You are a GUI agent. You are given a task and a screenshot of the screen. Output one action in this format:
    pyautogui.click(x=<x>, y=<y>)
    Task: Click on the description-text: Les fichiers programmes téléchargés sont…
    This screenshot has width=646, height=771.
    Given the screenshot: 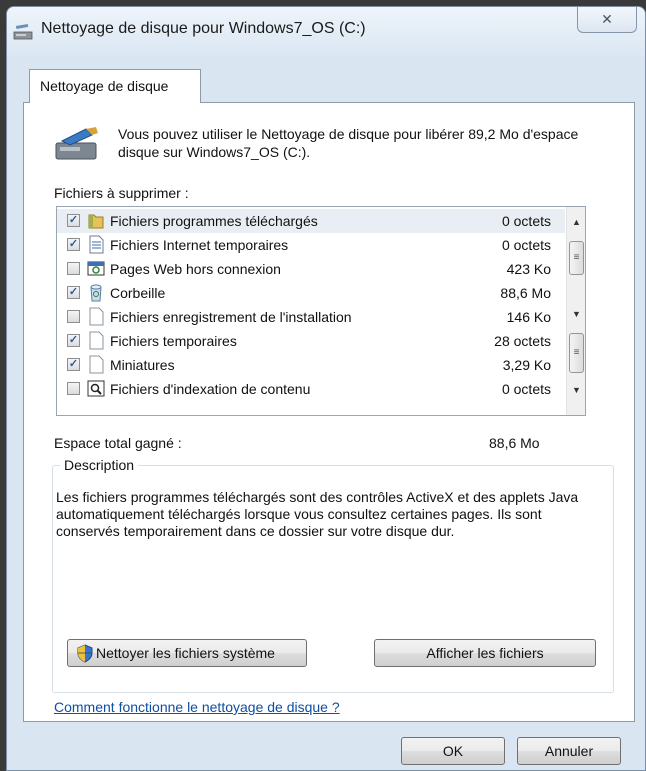 What is the action you would take?
    pyautogui.click(x=317, y=514)
    